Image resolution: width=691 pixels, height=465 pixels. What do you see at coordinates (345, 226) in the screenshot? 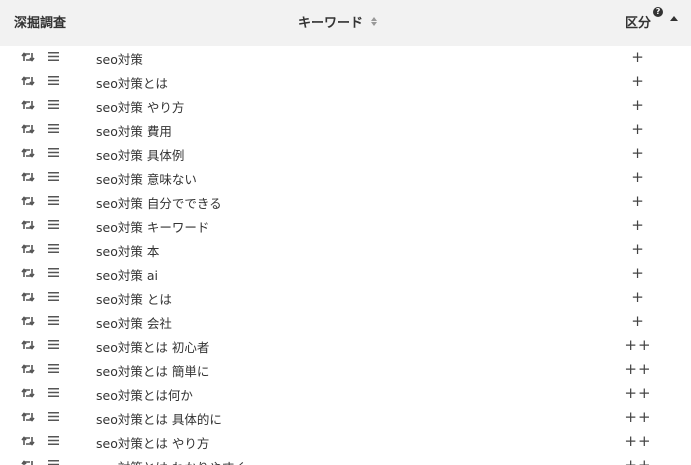
I see `table-row: seo対策 キーワード +` at bounding box center [345, 226].